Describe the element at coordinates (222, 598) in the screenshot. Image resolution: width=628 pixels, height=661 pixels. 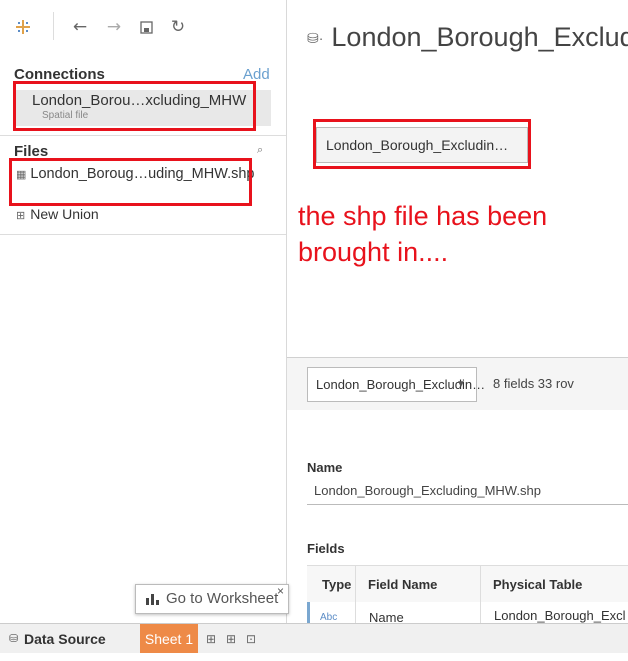
I see `tooltip-label: Go to Worksheet` at that location.